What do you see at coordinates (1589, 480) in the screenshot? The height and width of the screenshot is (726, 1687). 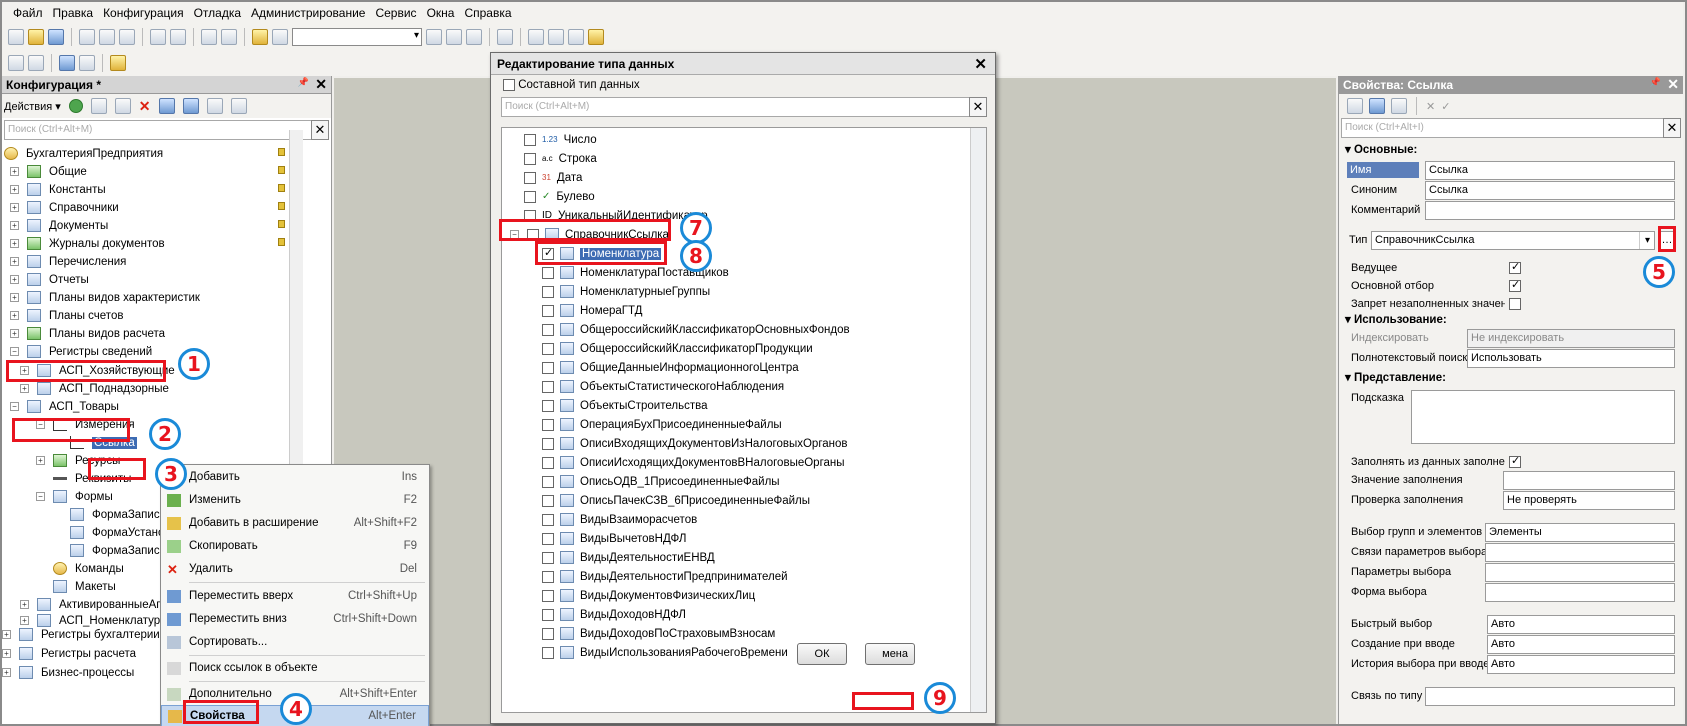 I see `fill-value-input` at bounding box center [1589, 480].